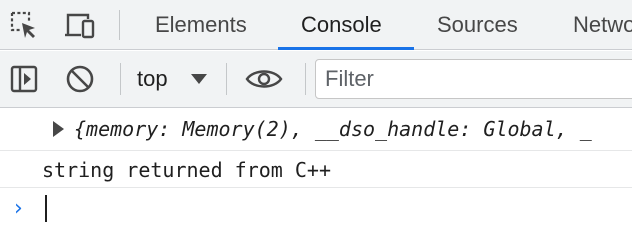  Describe the element at coordinates (46, 208) in the screenshot. I see `text-cursor` at that location.